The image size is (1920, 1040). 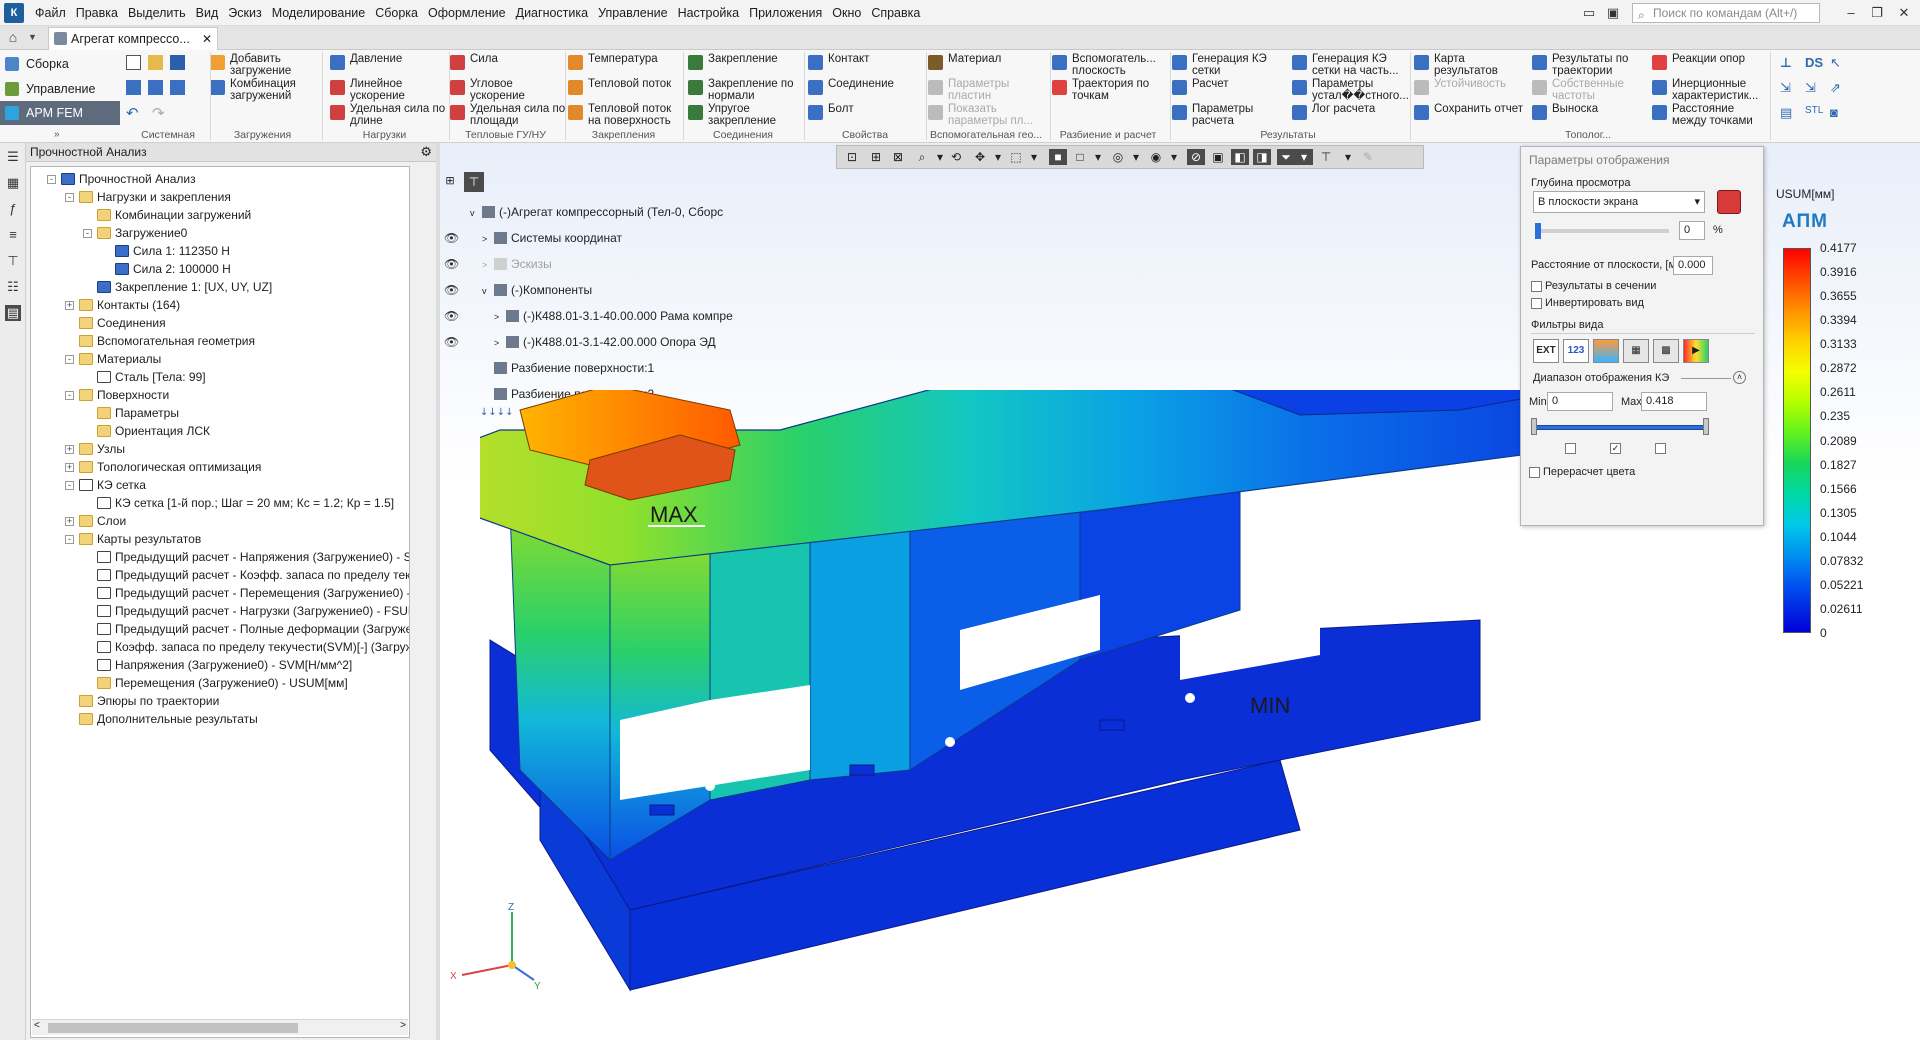 What do you see at coordinates (13, 157) in the screenshot?
I see `tree-icon: ☰` at bounding box center [13, 157].